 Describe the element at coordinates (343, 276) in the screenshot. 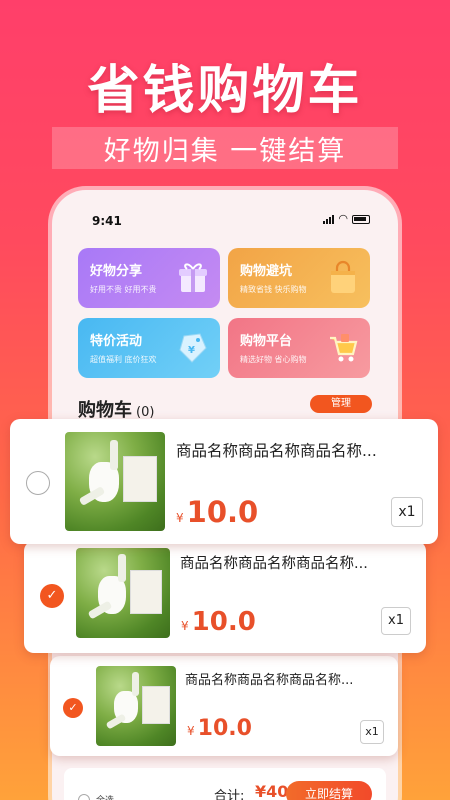

I see `shopping-bag-icon` at that location.